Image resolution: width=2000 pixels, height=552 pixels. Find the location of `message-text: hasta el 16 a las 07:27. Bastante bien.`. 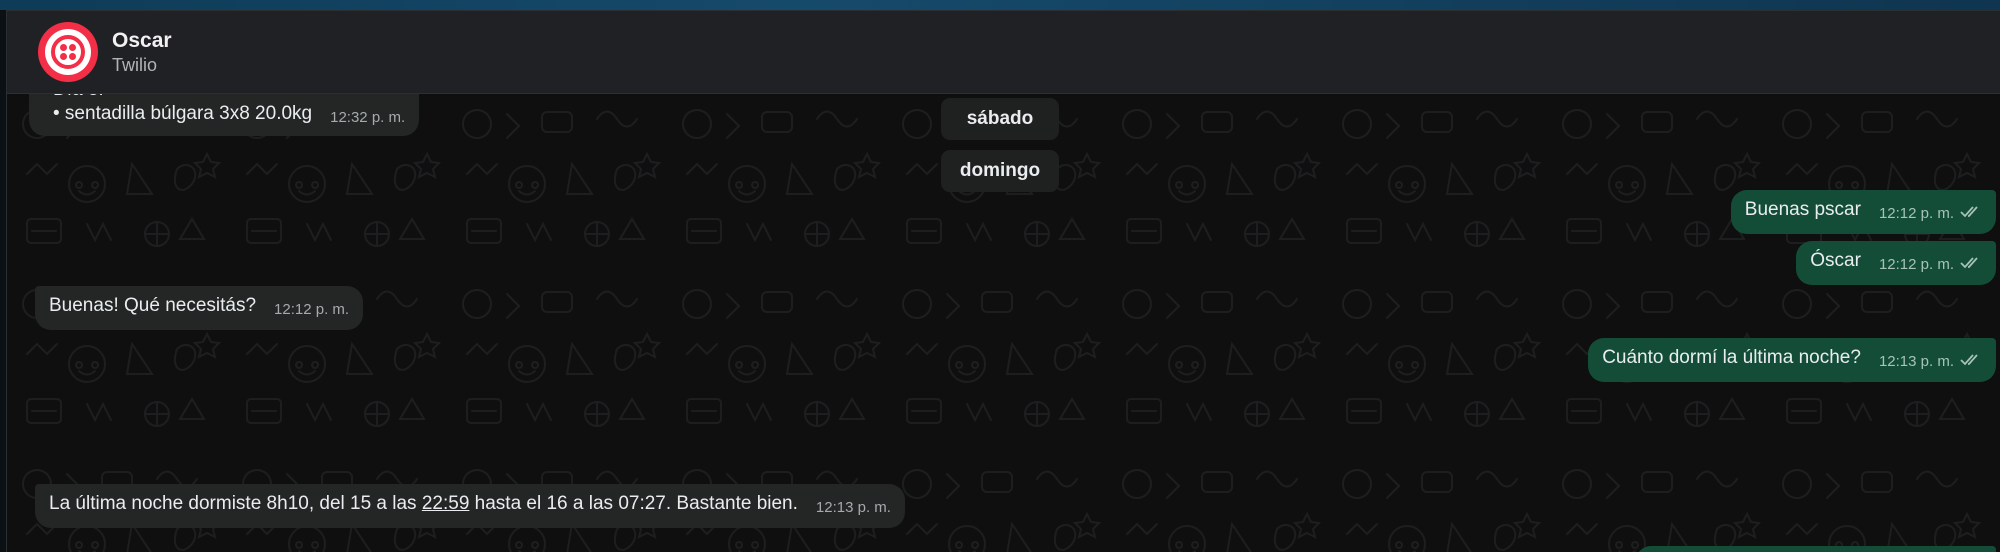

message-text: hasta el 16 a las 07:27. Bastante bien. is located at coordinates (633, 503).